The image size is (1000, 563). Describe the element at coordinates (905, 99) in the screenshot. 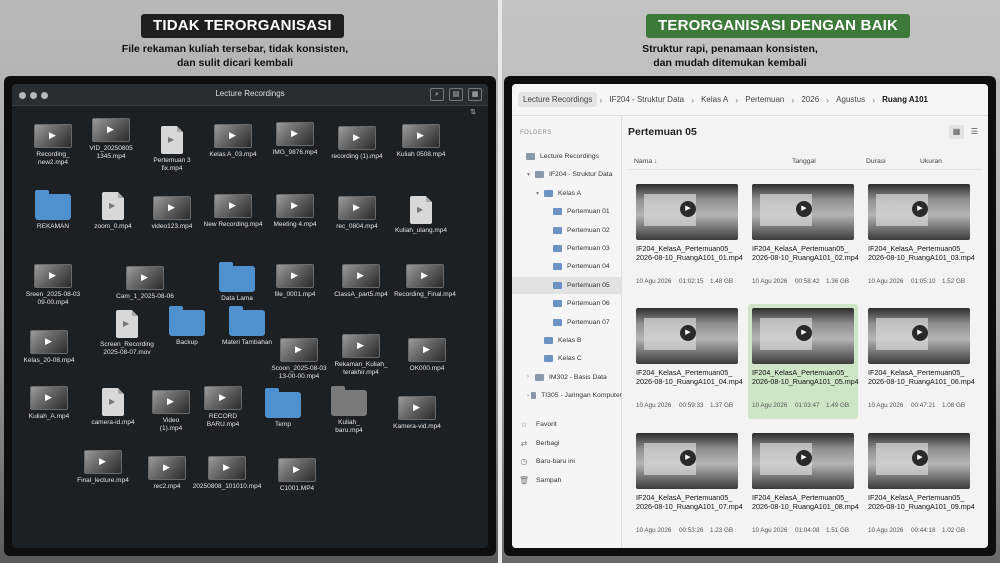

I see `breadcrumb-item: Ruang A101` at that location.